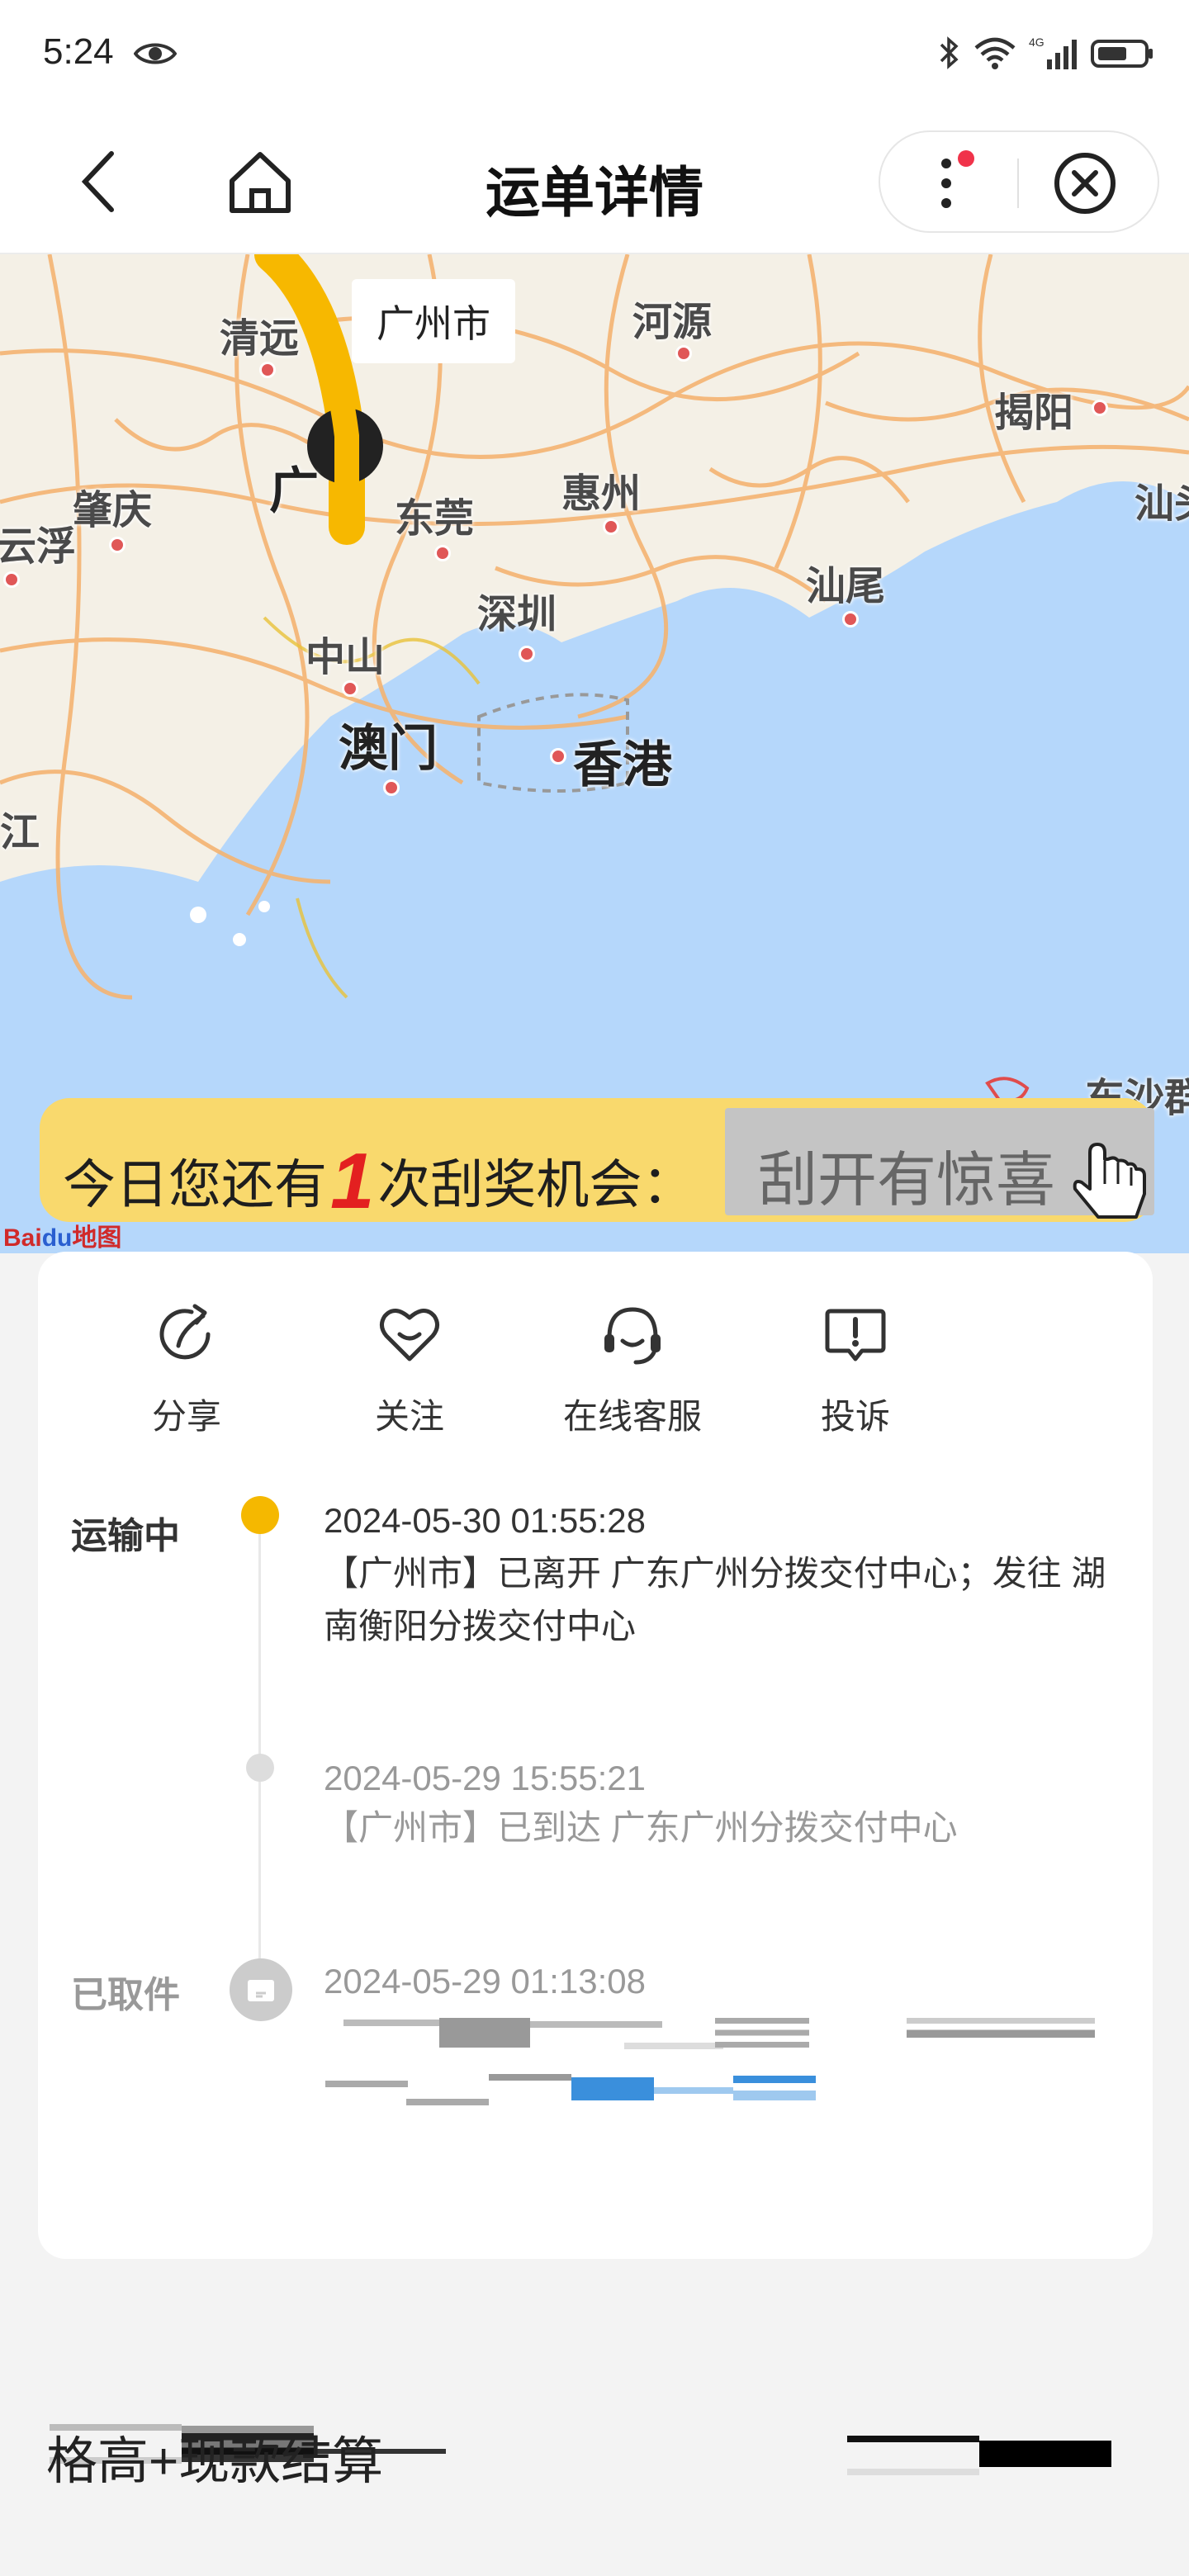  Describe the element at coordinates (113, 511) in the screenshot. I see `map-label: 肇庆` at that location.